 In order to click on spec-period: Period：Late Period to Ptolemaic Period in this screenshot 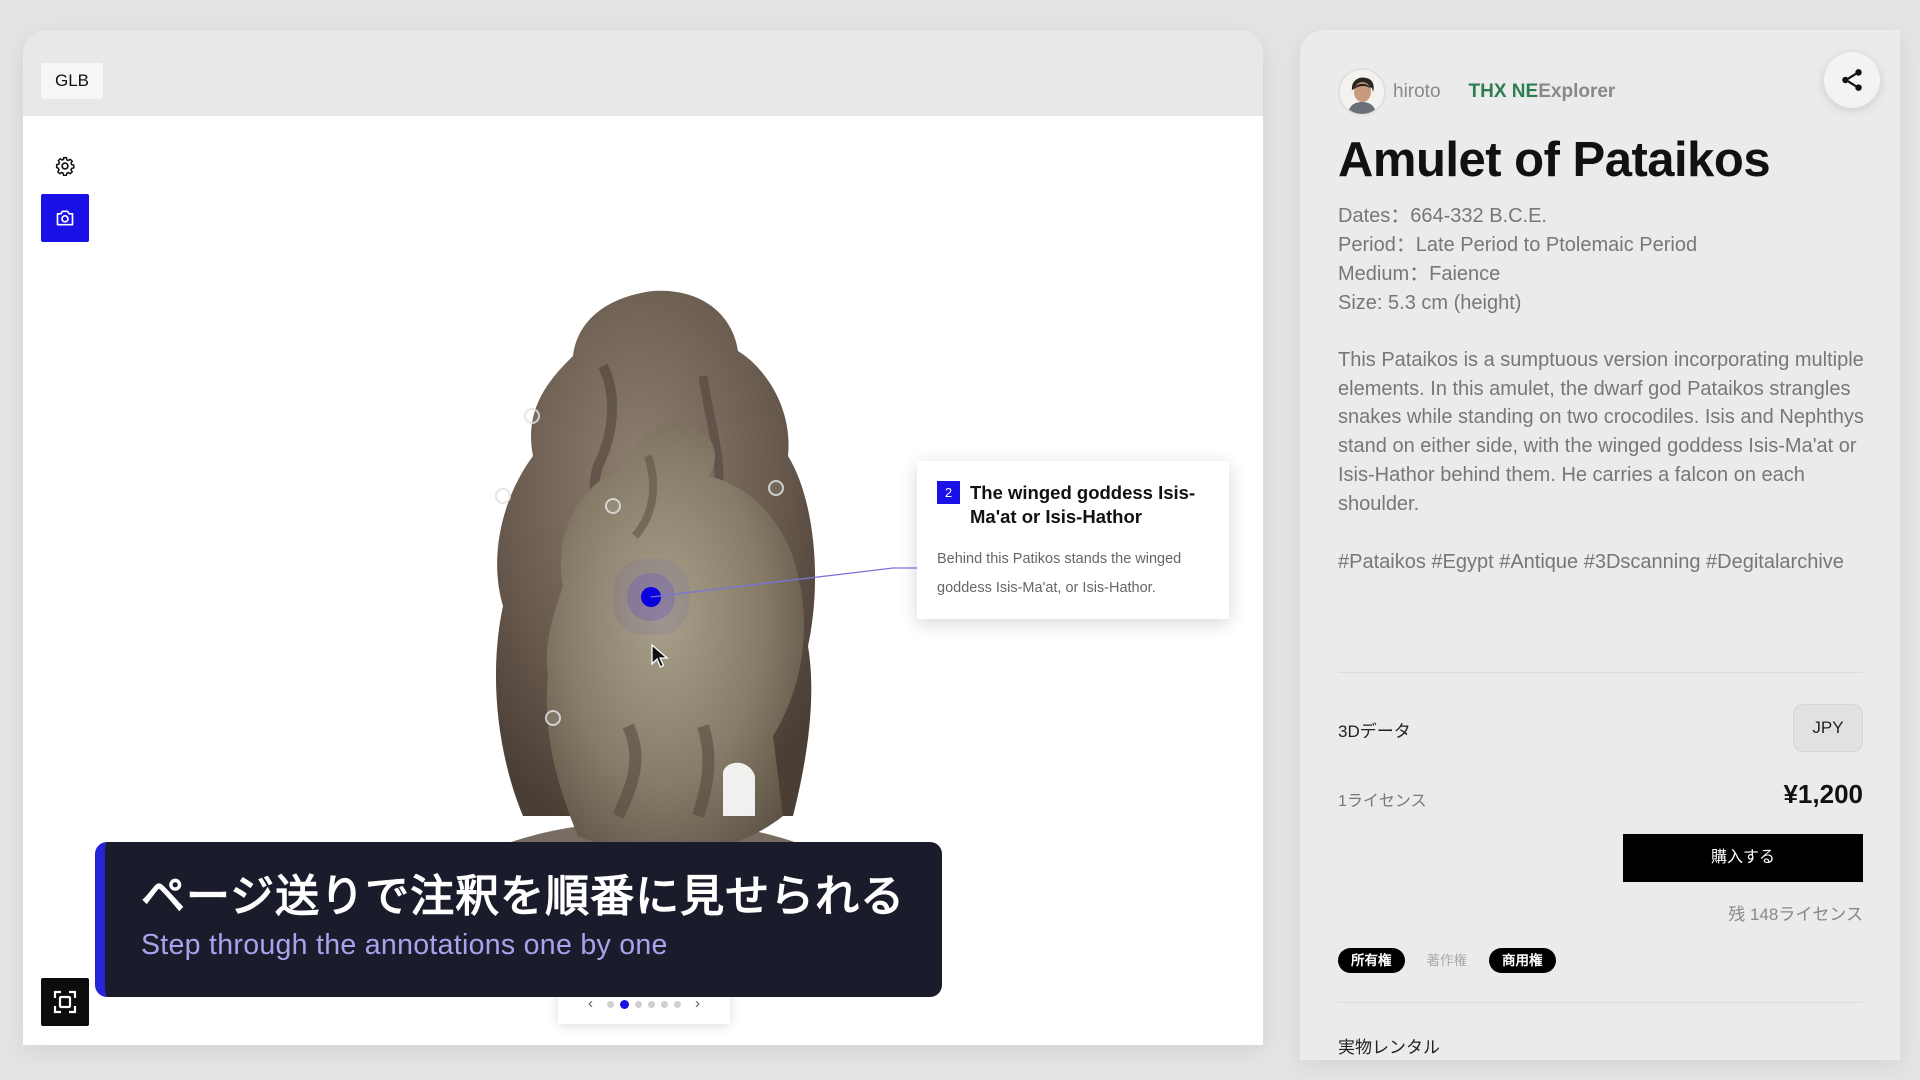, I will do `click(1518, 245)`.